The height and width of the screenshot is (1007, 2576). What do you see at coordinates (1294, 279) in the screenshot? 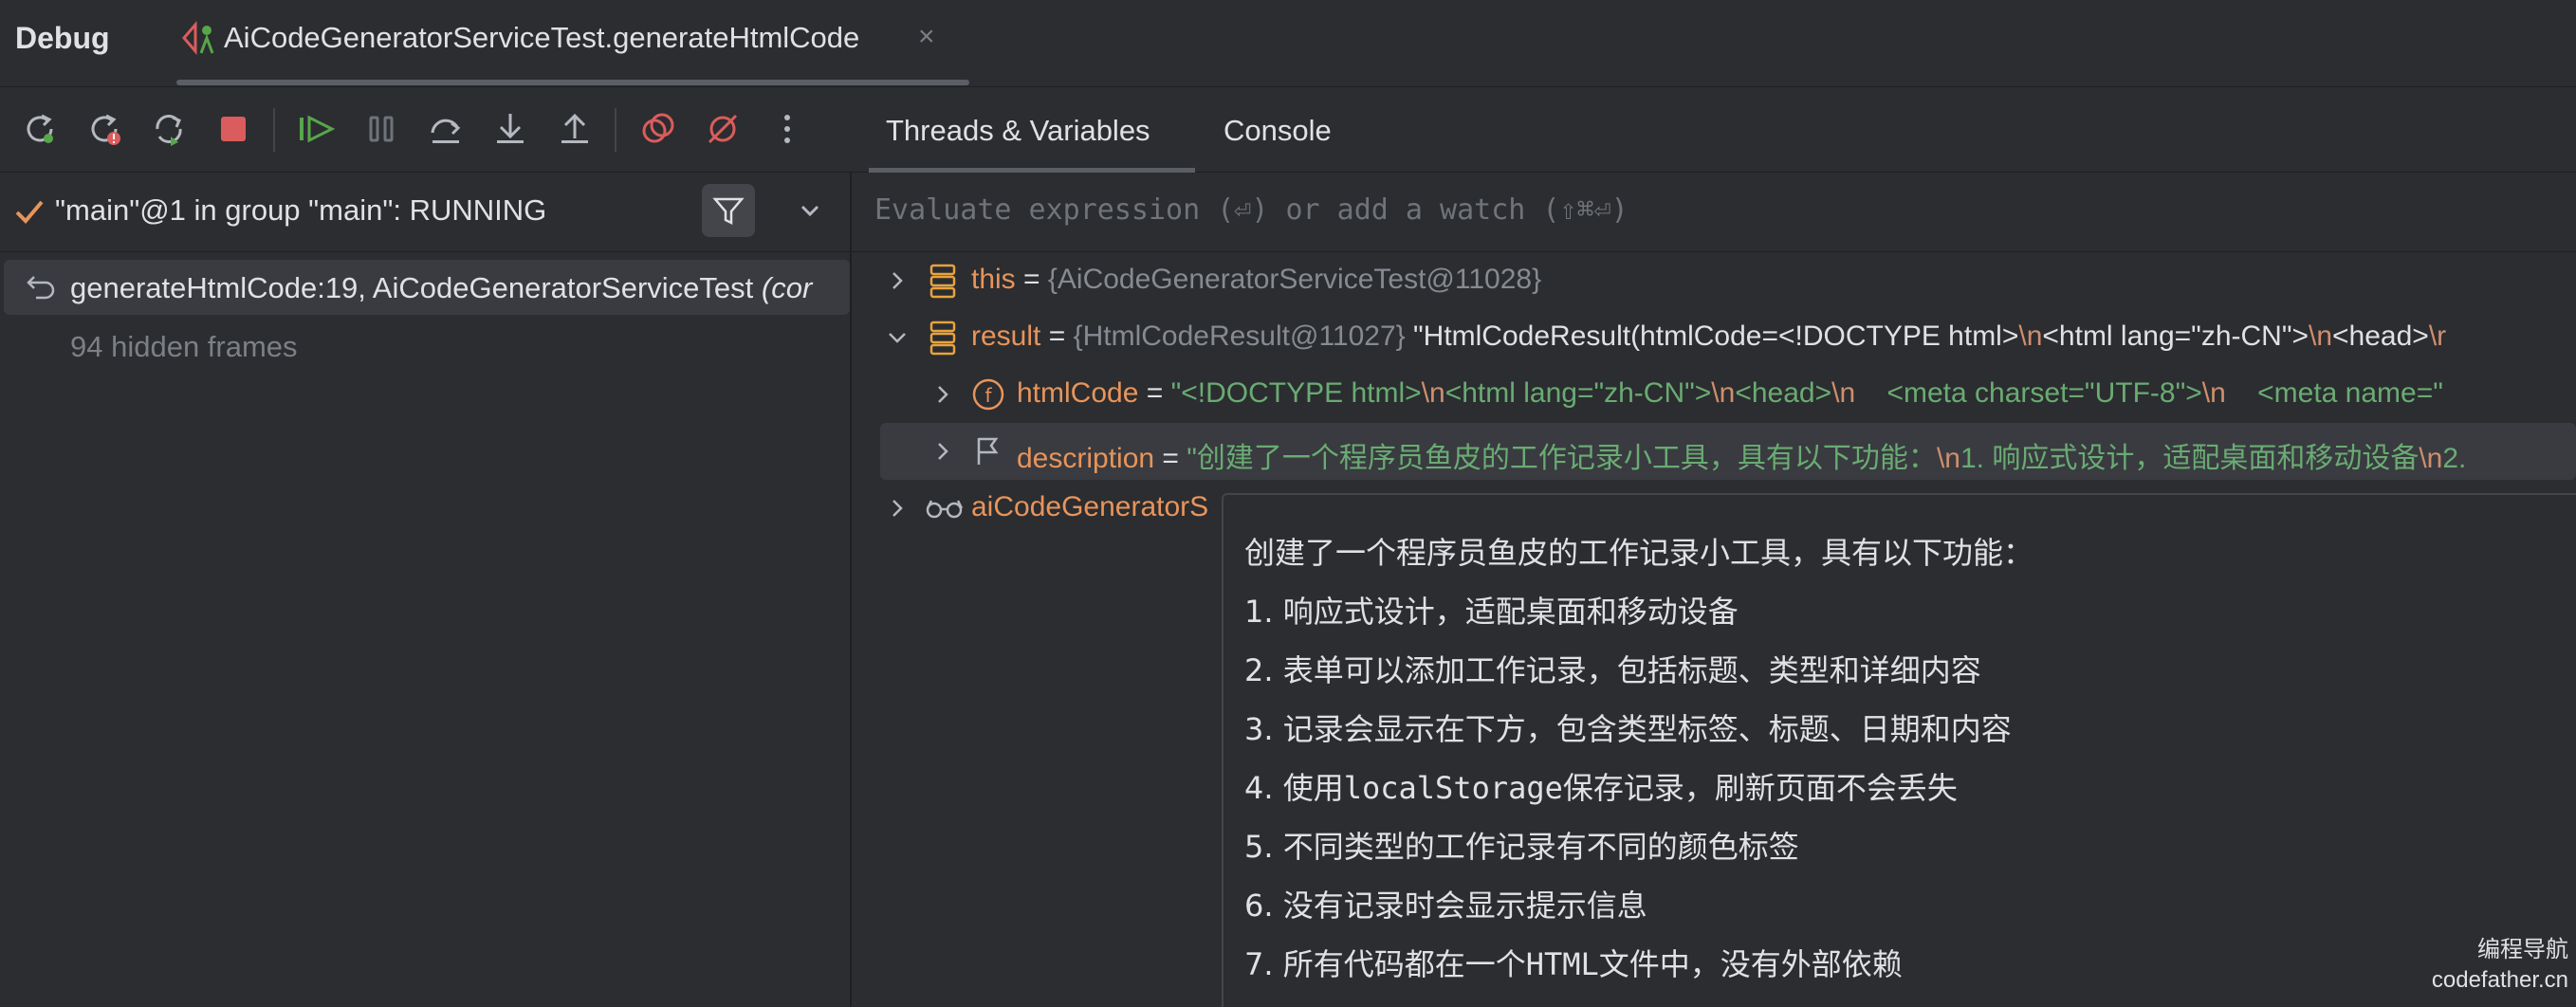
I see `object-reference: {AiCodeGeneratorServiceTest@11028}` at bounding box center [1294, 279].